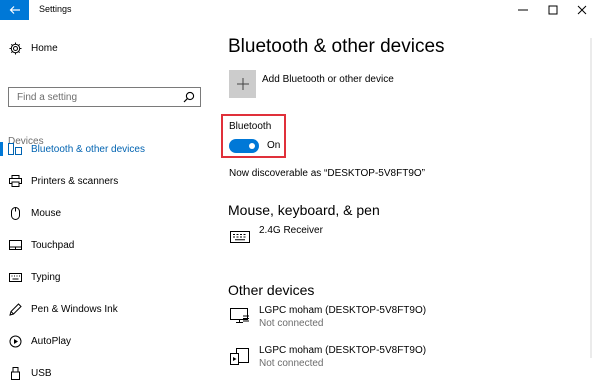 The height and width of the screenshot is (384, 597). What do you see at coordinates (41, 373) in the screenshot?
I see `sidebar-item-label: USB` at bounding box center [41, 373].